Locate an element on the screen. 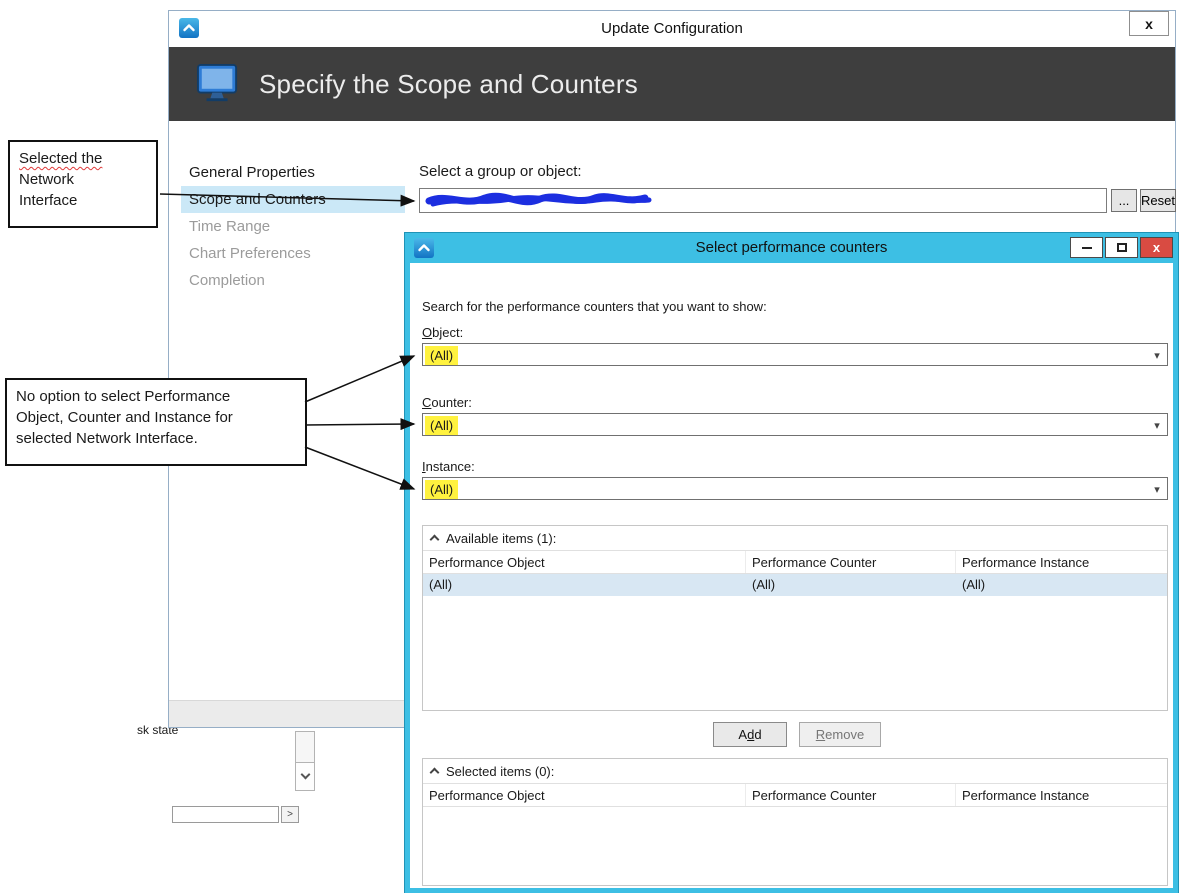 Image resolution: width=1180 pixels, height=893 pixels. dialog-title: Update Configuration is located at coordinates (672, 28).